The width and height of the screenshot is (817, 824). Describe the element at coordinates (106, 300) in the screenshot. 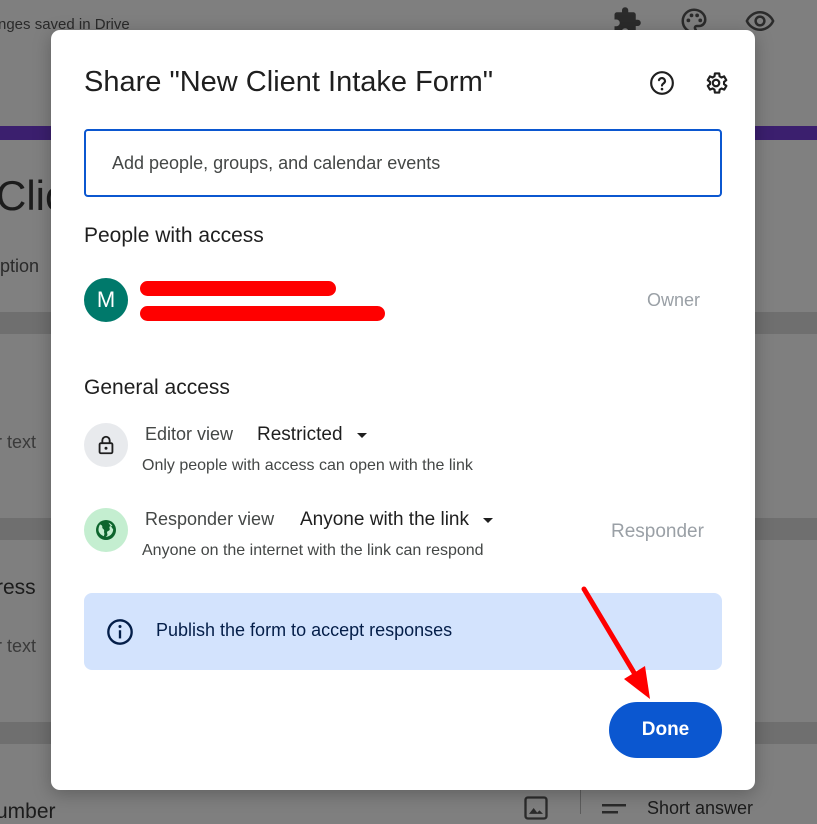

I see `avatar: M` at that location.